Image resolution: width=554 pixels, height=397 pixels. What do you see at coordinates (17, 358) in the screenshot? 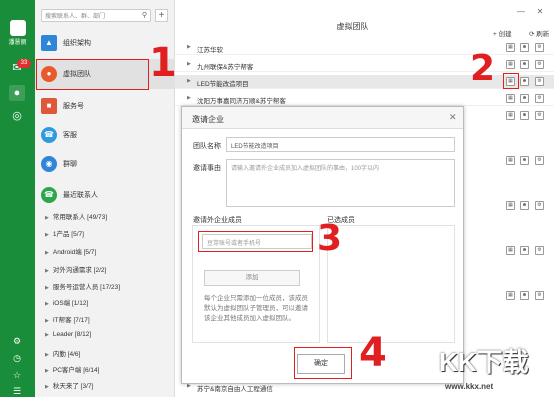
I see `clock-icon: ◷` at bounding box center [17, 358].